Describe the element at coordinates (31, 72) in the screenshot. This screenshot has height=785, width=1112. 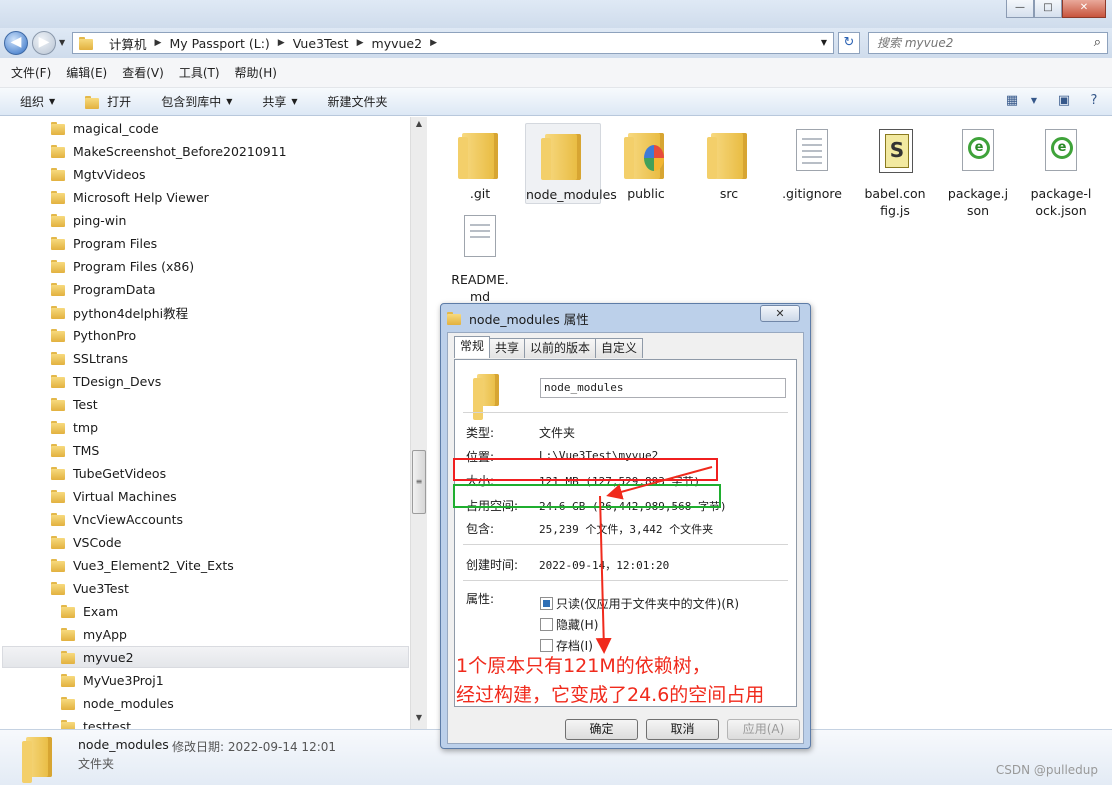
I see `menu-file: 文件(F)` at that location.